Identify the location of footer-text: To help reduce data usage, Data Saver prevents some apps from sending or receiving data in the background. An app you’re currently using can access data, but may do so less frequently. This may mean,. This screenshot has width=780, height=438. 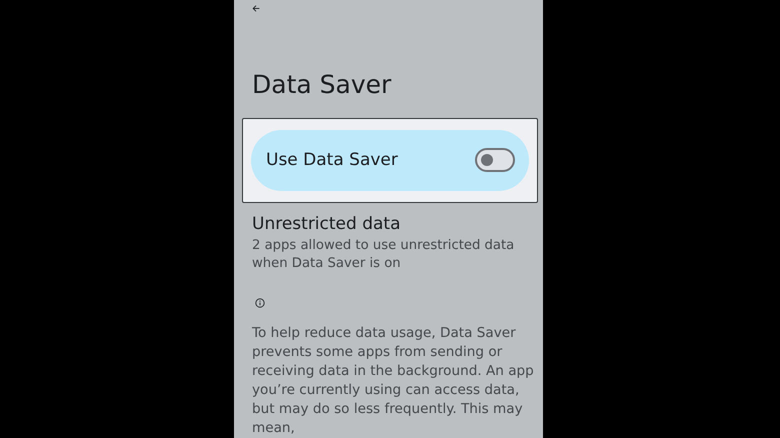
(393, 381).